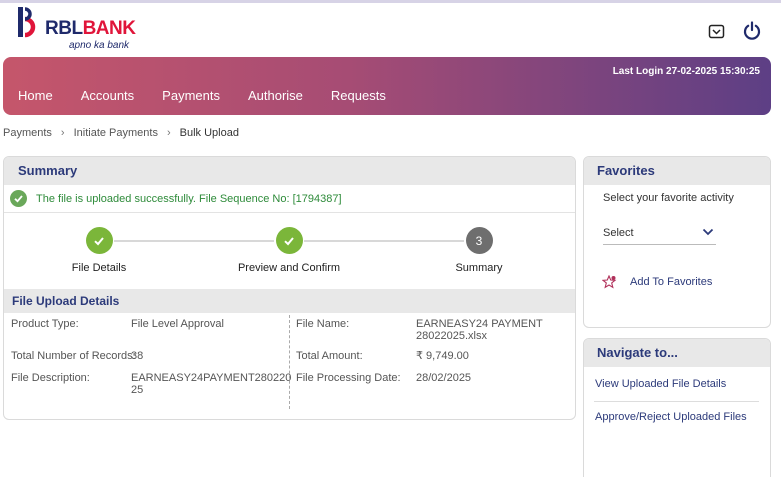 This screenshot has width=781, height=477. I want to click on breadcrumb-item-initiate-payments: Initiate Payments, so click(116, 133).